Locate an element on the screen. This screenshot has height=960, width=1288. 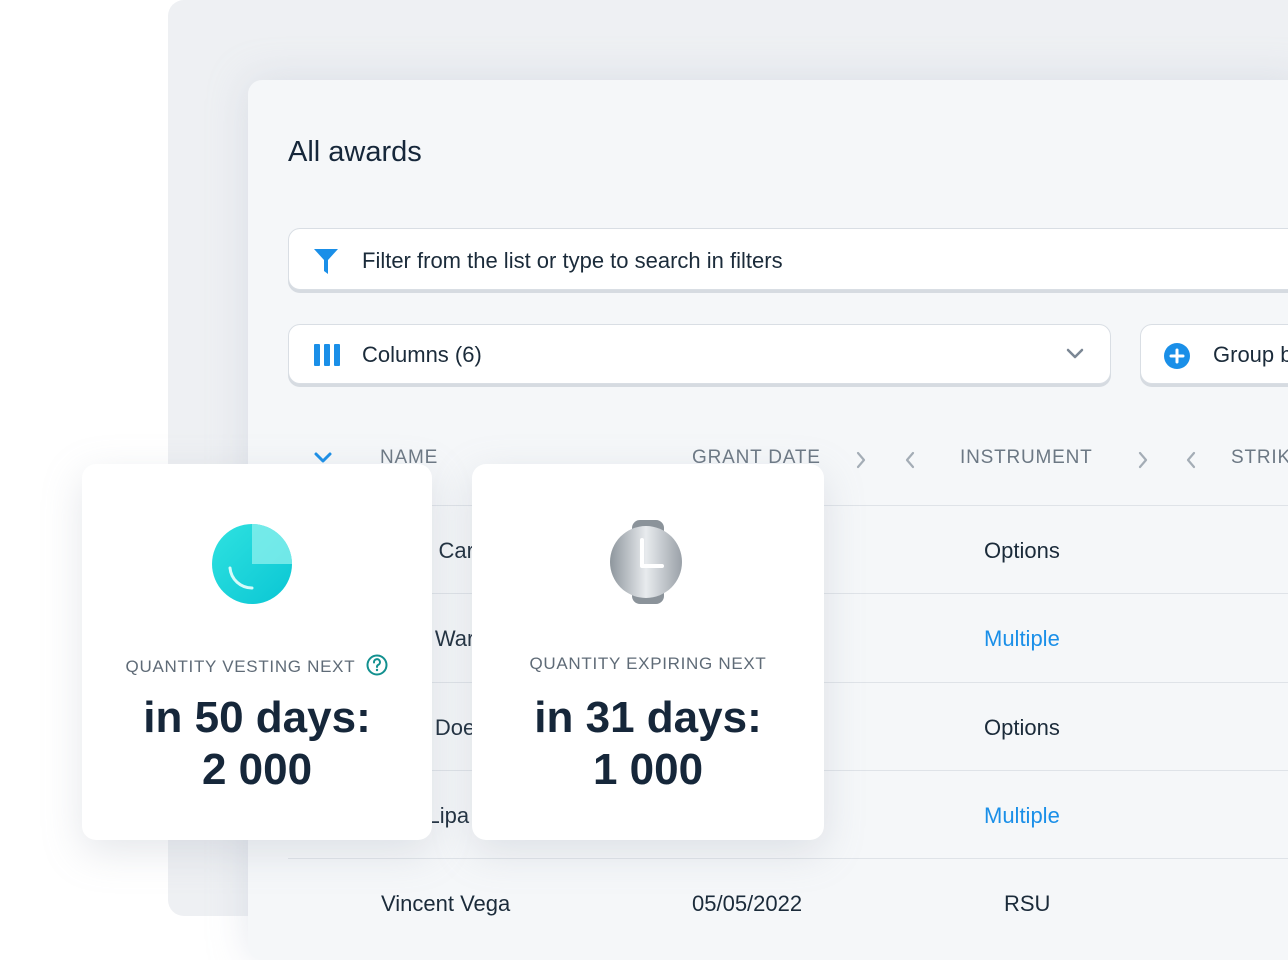
header-instrument: INSTRUMENT is located at coordinates (1026, 458).